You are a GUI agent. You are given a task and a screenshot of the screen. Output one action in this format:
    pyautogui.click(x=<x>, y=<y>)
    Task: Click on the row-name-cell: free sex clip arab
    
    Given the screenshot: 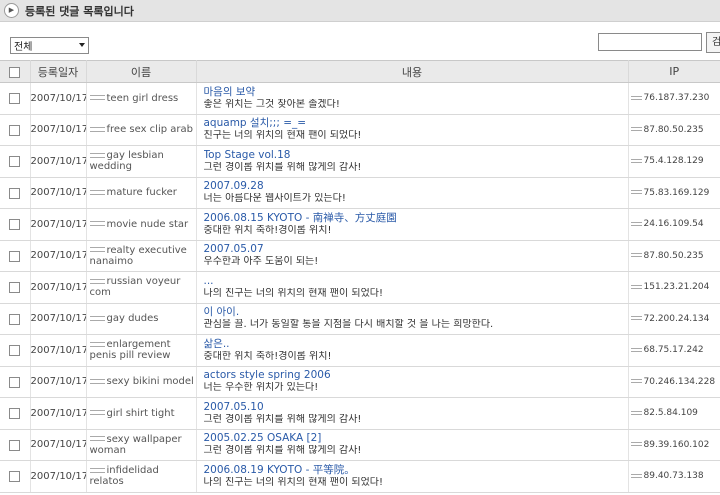 What is the action you would take?
    pyautogui.click(x=141, y=130)
    